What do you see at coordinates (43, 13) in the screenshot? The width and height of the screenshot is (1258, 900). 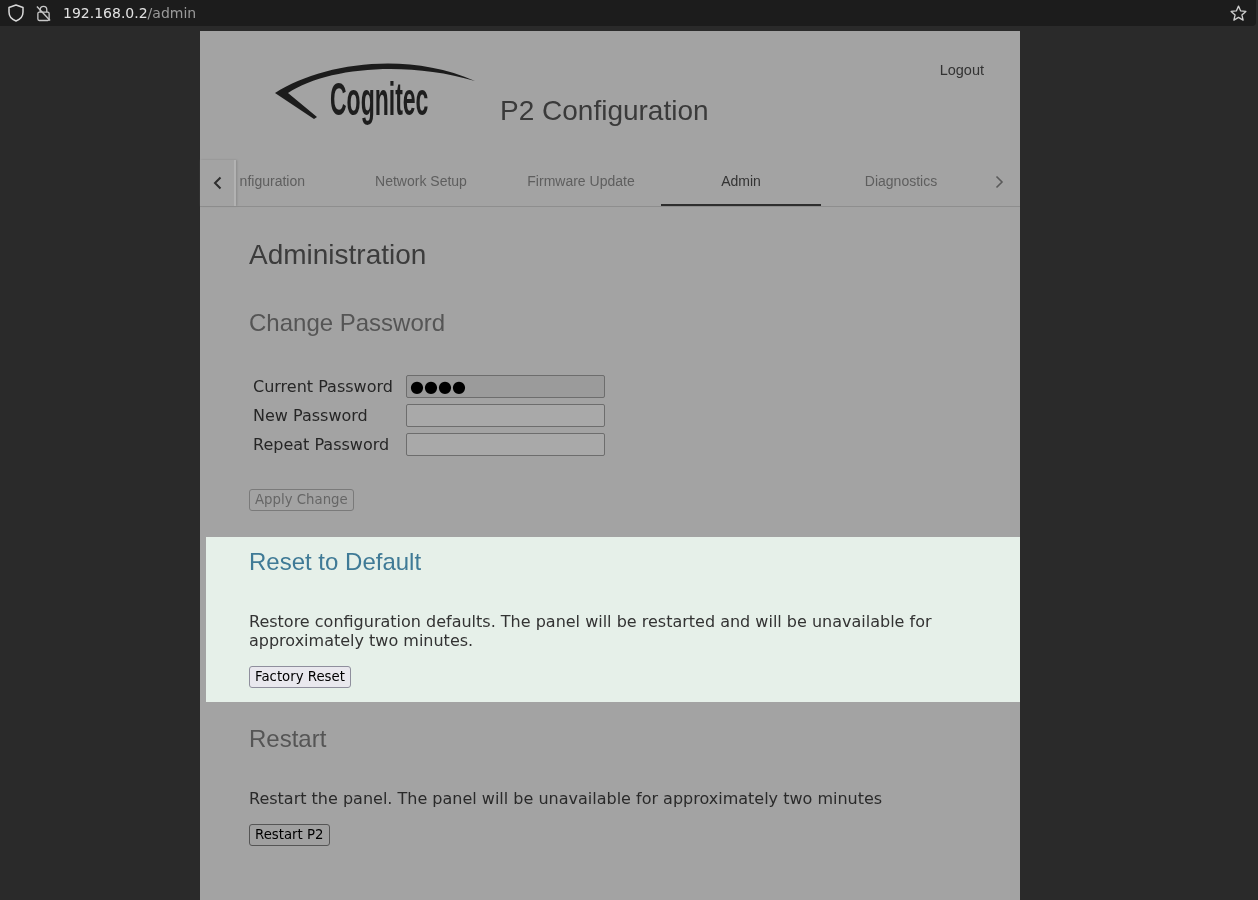 I see `crossed-lock-icon` at bounding box center [43, 13].